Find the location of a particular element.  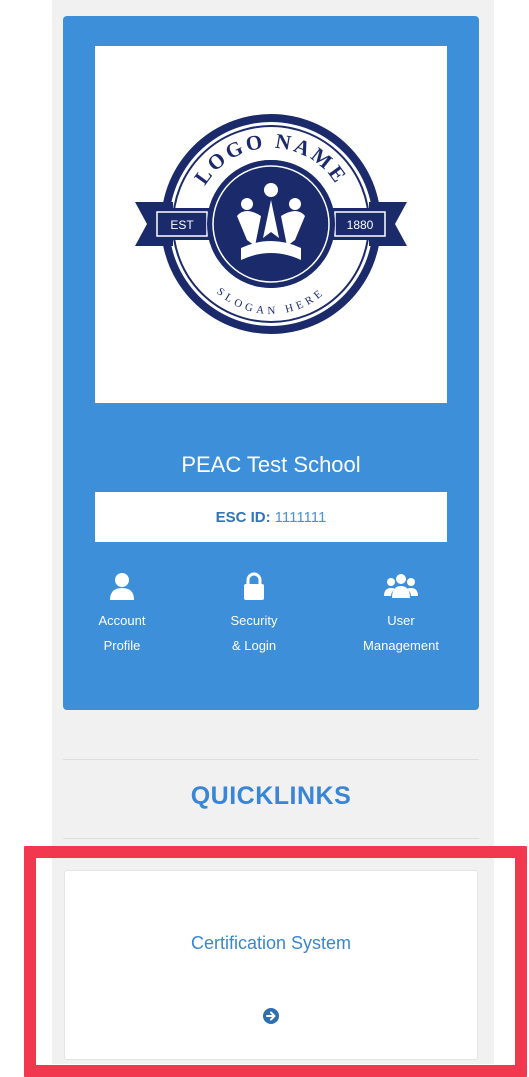

quicklinks-title: QUICKLINKS is located at coordinates (271, 796).